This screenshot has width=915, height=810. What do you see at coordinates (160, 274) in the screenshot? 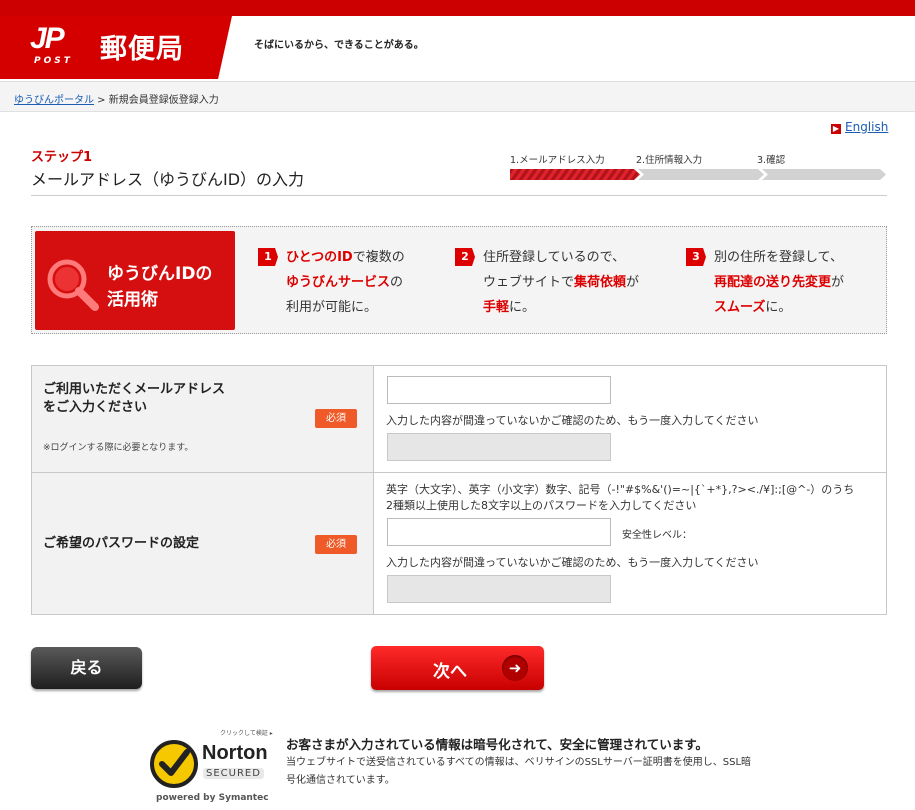
I see `banner-title-line1: ゆうびんIDの` at bounding box center [160, 274].